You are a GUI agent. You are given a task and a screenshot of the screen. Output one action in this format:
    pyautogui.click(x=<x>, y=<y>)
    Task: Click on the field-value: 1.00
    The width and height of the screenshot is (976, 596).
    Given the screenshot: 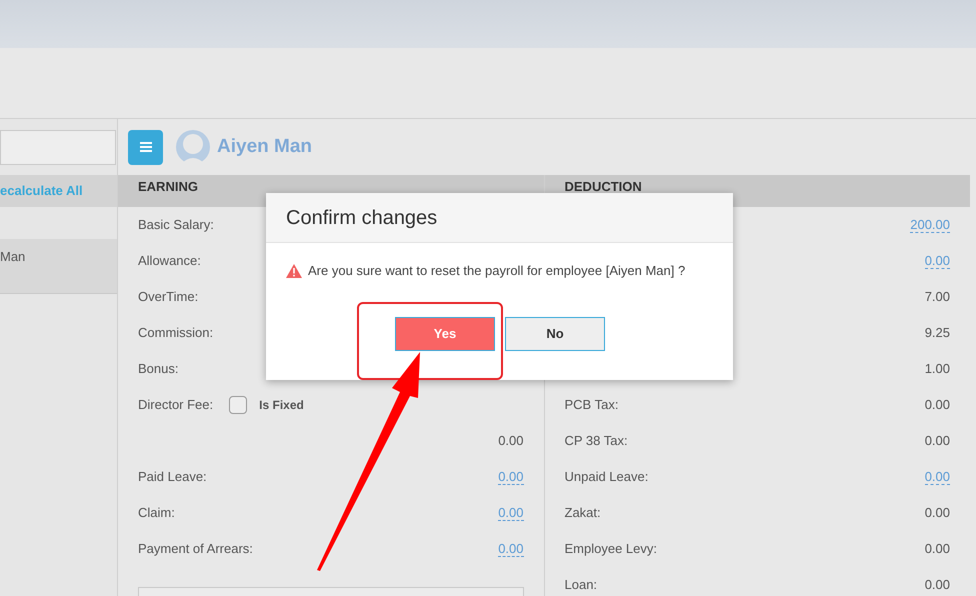 What is the action you would take?
    pyautogui.click(x=937, y=369)
    